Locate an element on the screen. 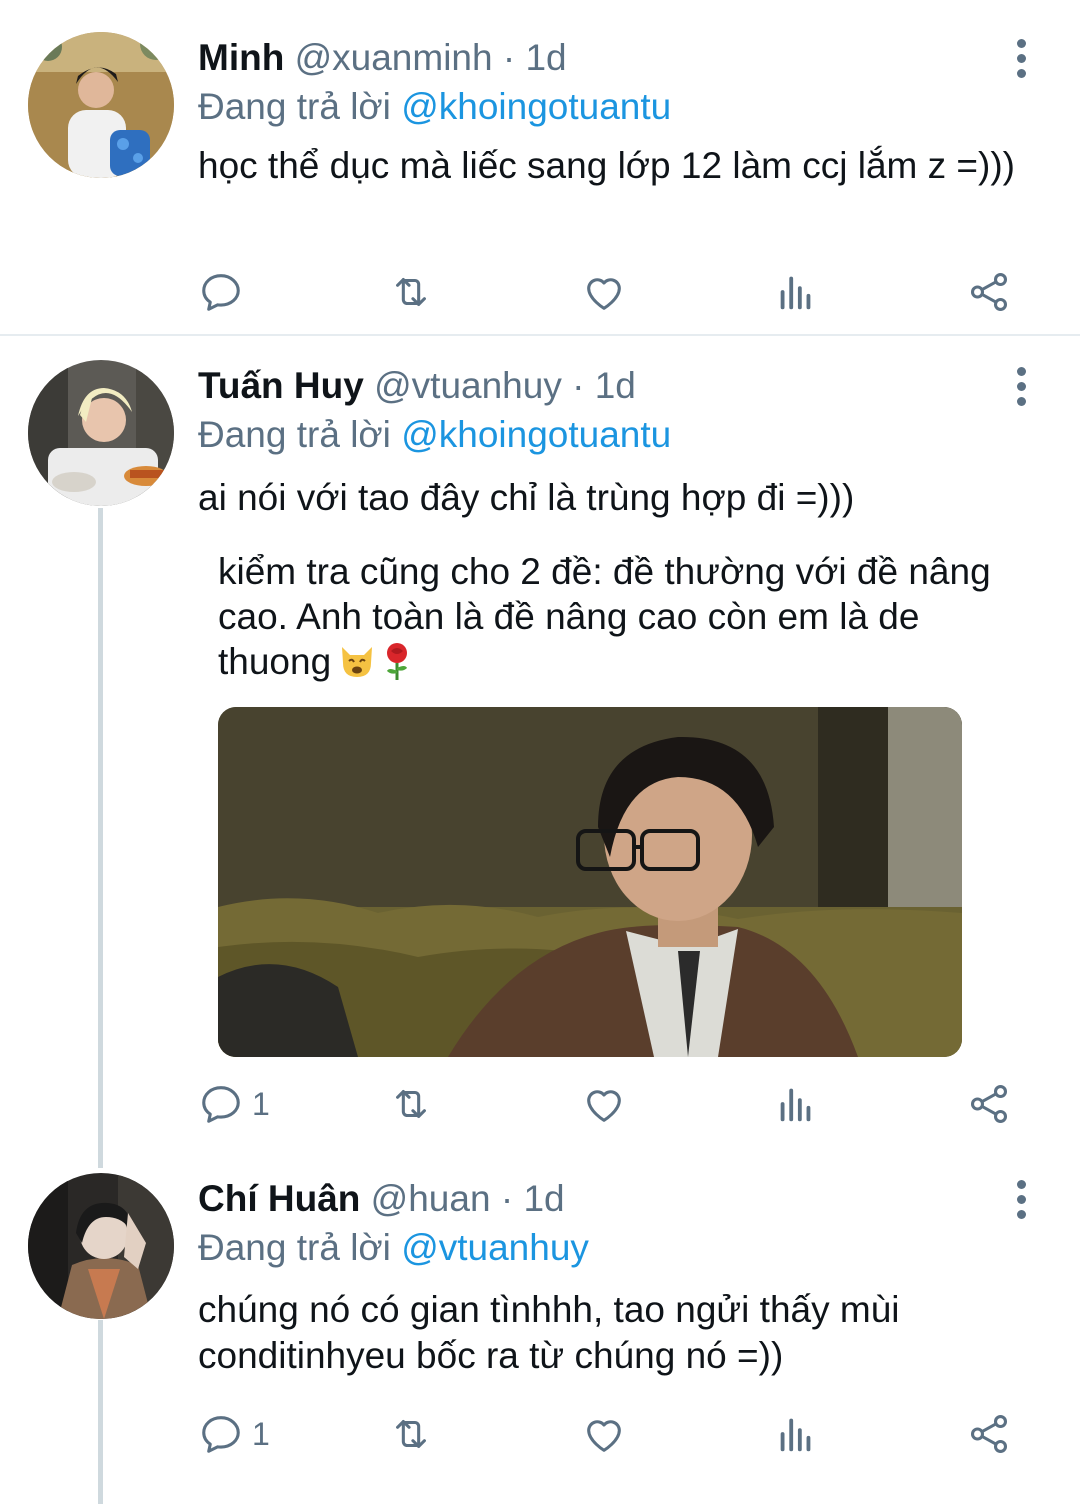 Image resolution: width=1080 pixels, height=1504 pixels. user-handle: @xuanminh is located at coordinates (394, 57).